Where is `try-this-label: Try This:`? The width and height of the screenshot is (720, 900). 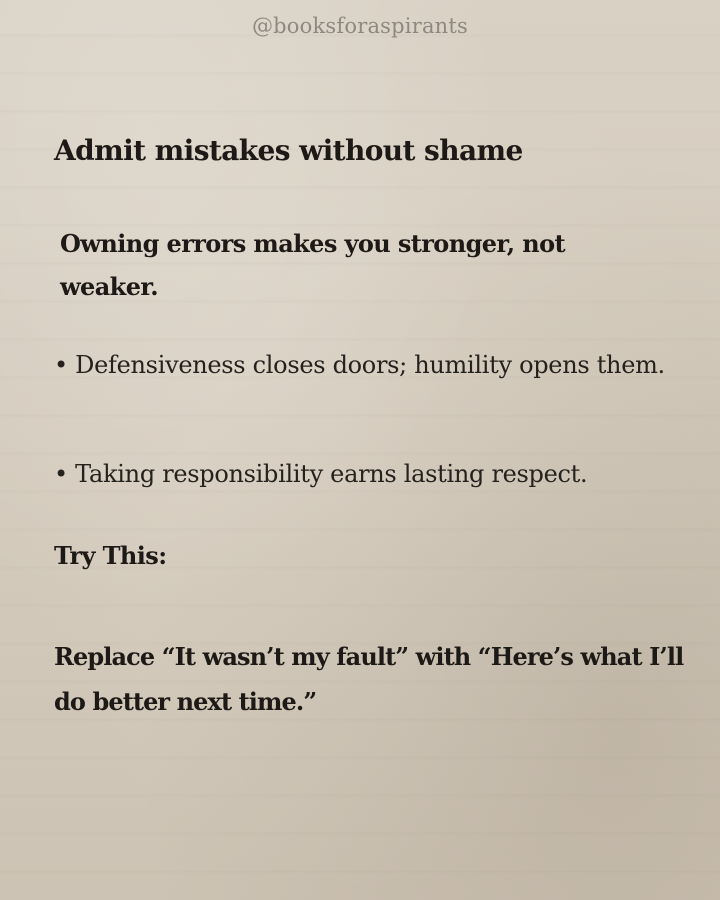
try-this-label: Try This: is located at coordinates (110, 555).